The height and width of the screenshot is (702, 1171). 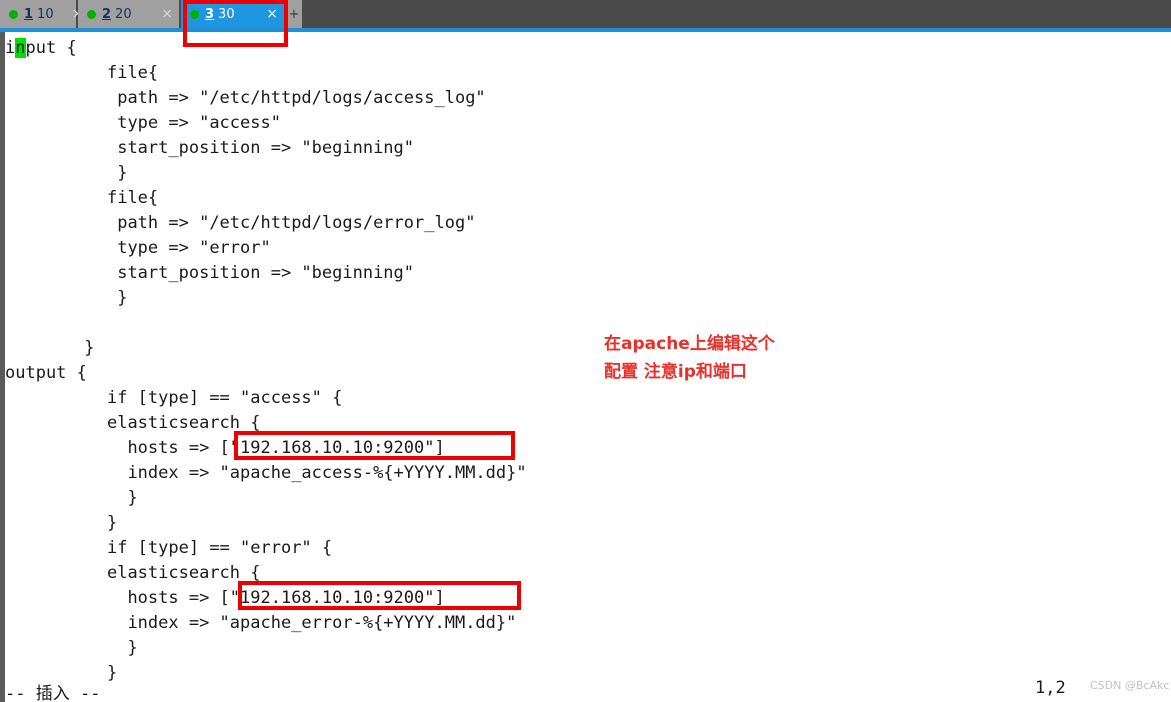 I want to click on tab-number: 2, so click(x=107, y=14).